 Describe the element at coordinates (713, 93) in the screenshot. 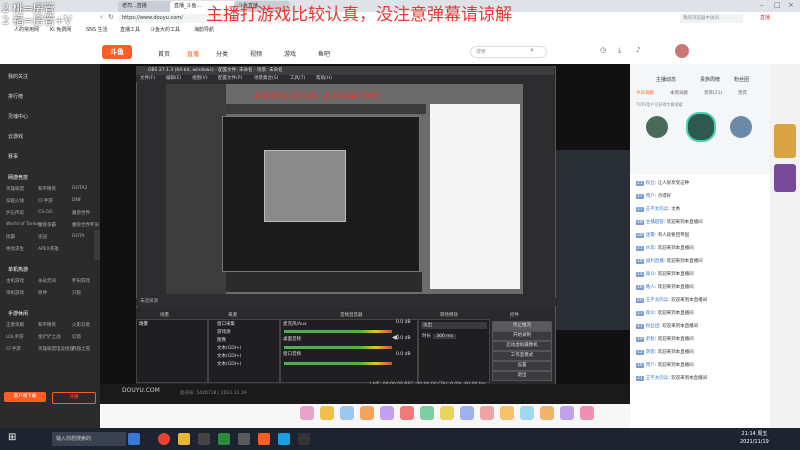

I see `rank-subtab: 贵宾(21)` at that location.